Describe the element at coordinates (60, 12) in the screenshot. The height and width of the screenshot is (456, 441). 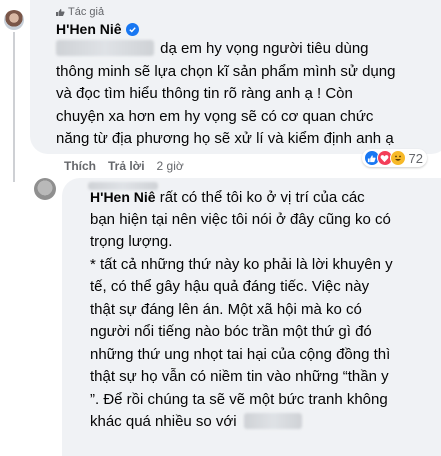
I see `author-badge-icon` at that location.